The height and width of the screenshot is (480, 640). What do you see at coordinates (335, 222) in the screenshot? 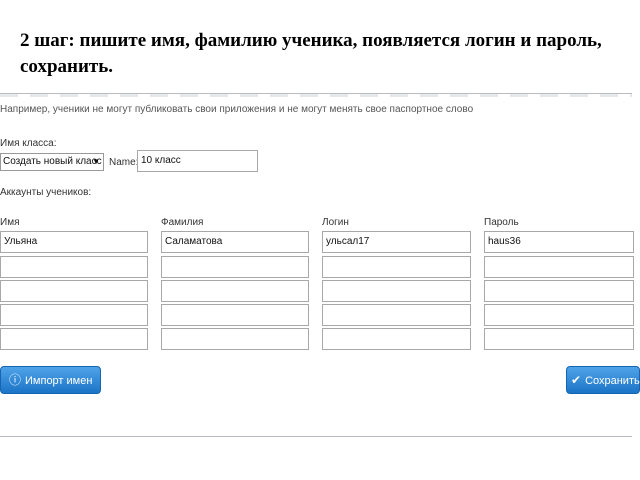
I see `column-header-login: Логин` at bounding box center [335, 222].